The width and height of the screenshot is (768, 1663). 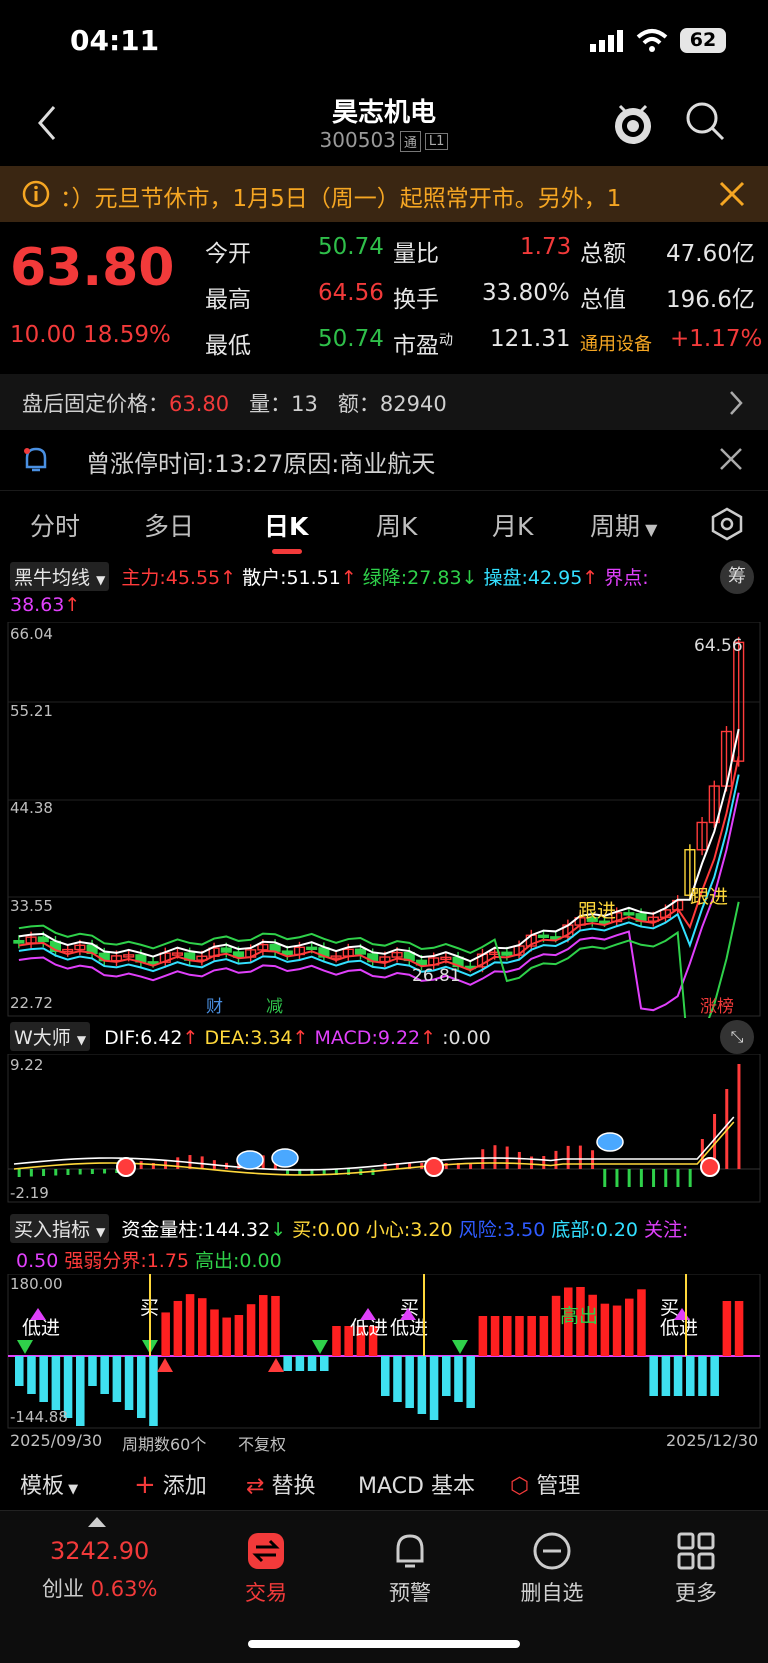 What do you see at coordinates (357, 140) in the screenshot?
I see `stock-code: 300503` at bounding box center [357, 140].